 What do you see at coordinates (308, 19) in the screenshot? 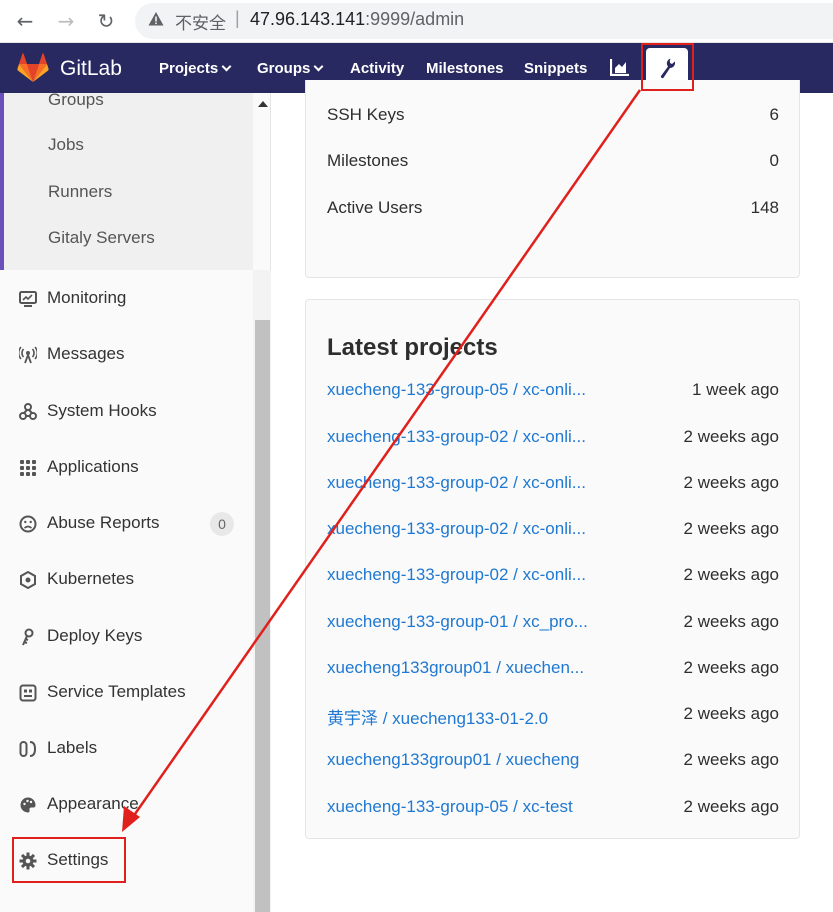
I see `url-host: 47.96.143.141` at bounding box center [308, 19].